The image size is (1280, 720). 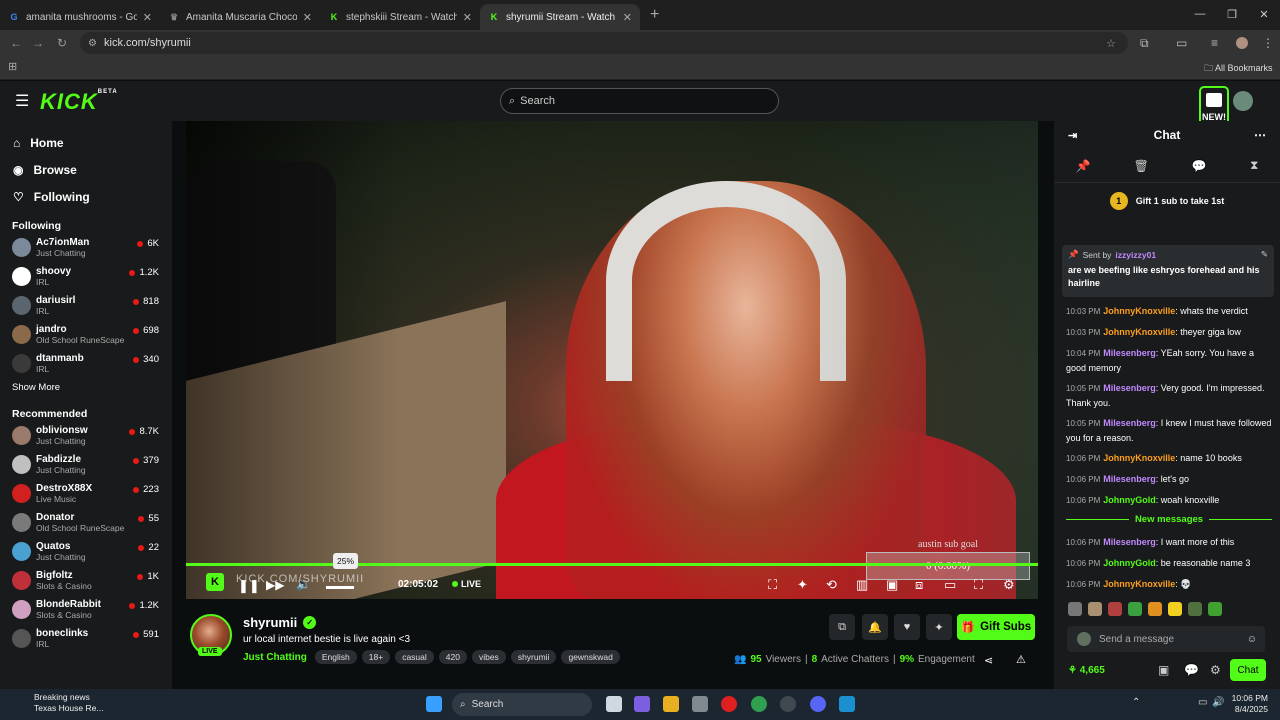 What do you see at coordinates (452, 657) in the screenshot?
I see `stream-tag: 420` at bounding box center [452, 657].